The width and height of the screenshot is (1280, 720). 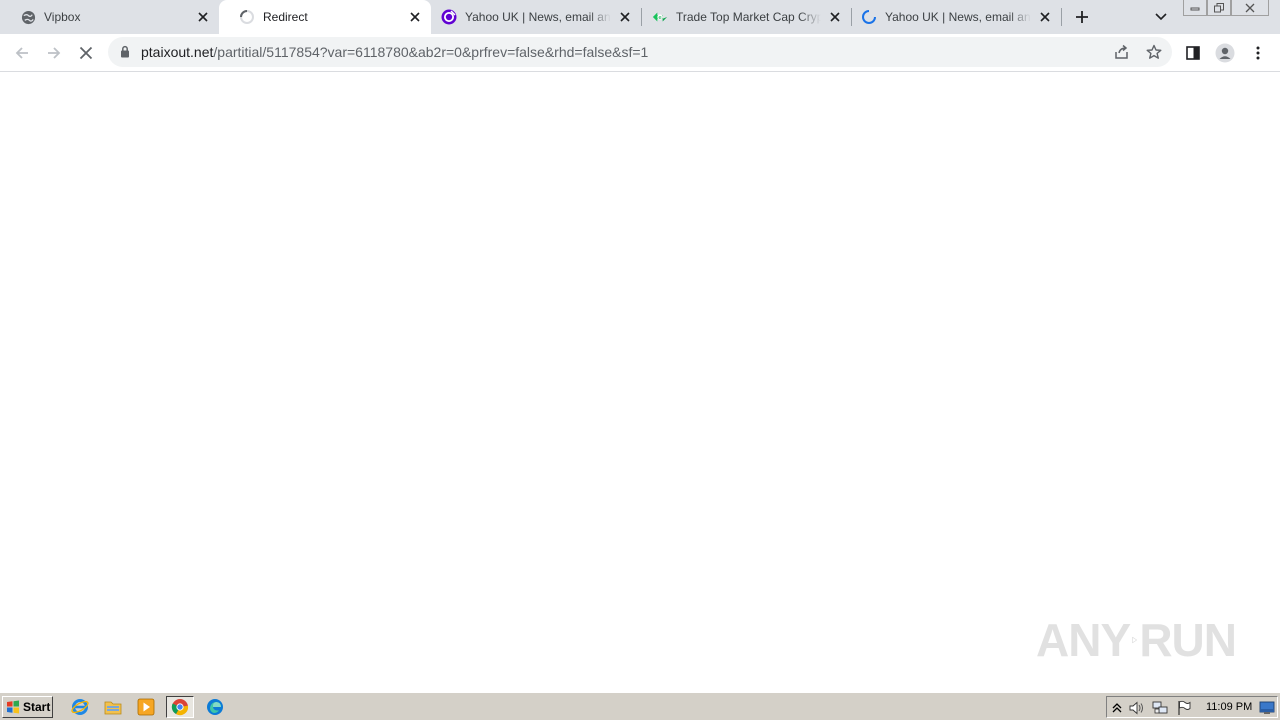 I want to click on side-panel-button, so click(x=1193, y=53).